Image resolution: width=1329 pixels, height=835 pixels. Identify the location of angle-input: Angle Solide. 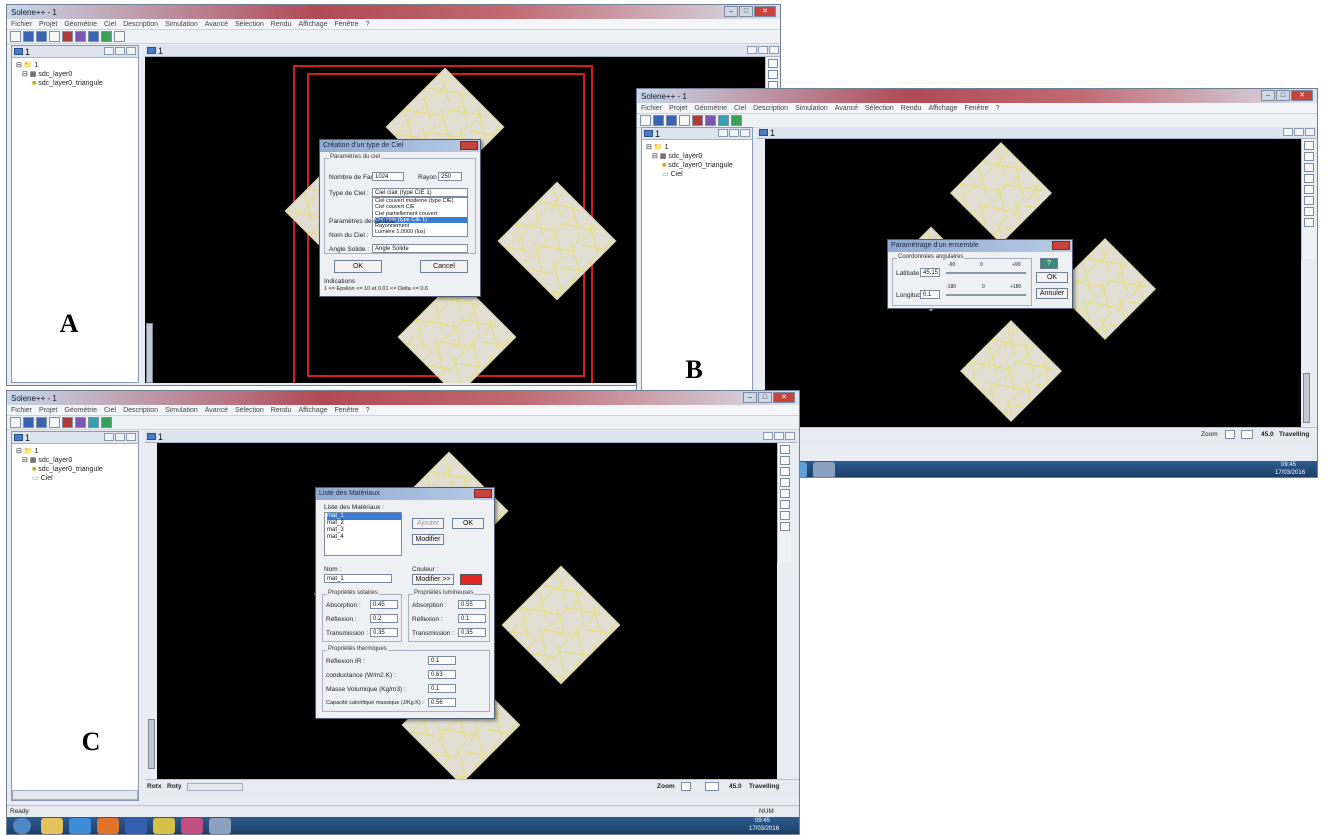
(420, 248).